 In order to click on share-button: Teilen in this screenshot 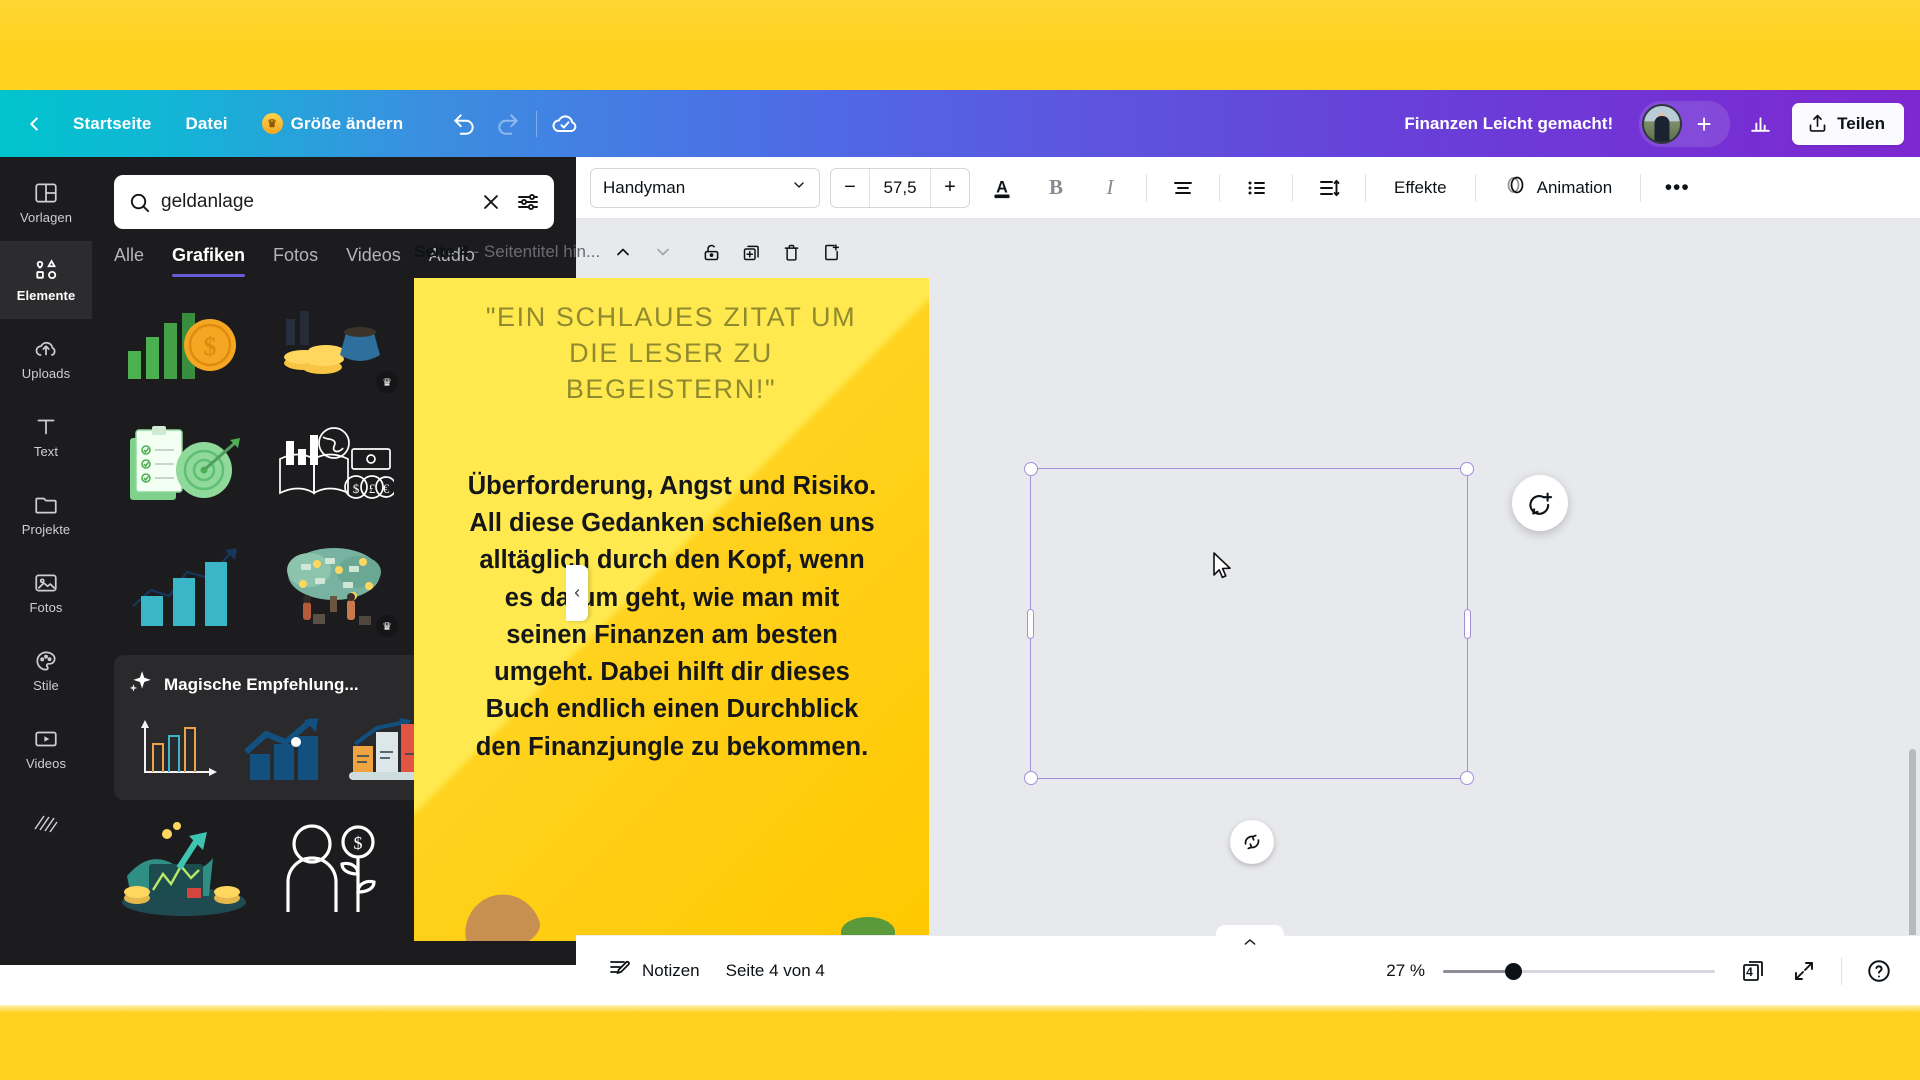, I will do `click(1848, 123)`.